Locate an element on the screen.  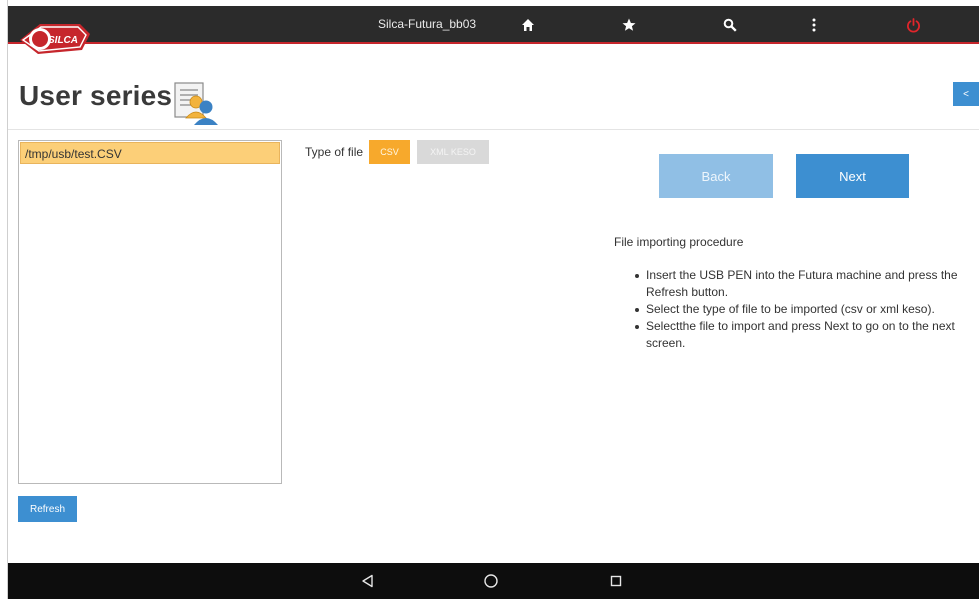
file-type-label: Type of file is located at coordinates (334, 152).